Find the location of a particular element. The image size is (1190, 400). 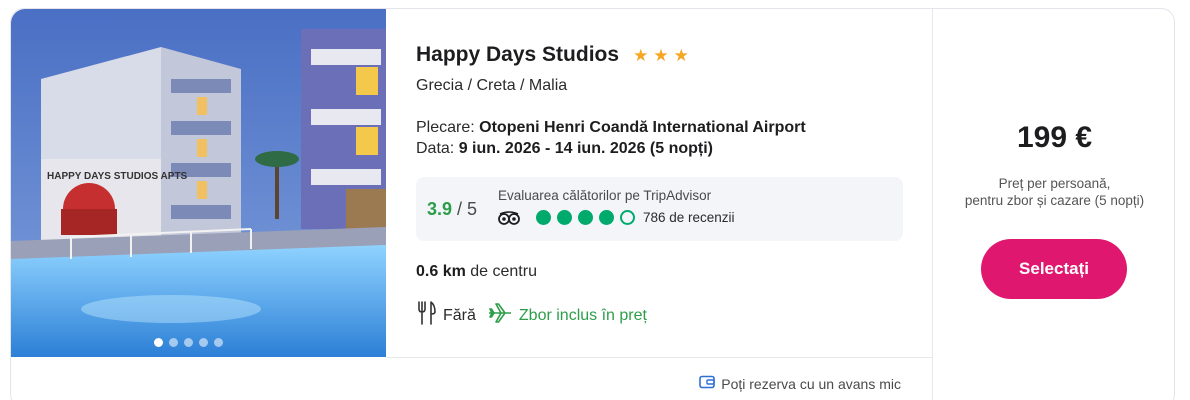

flight-feature: Zbor inclus în preț is located at coordinates (567, 315).